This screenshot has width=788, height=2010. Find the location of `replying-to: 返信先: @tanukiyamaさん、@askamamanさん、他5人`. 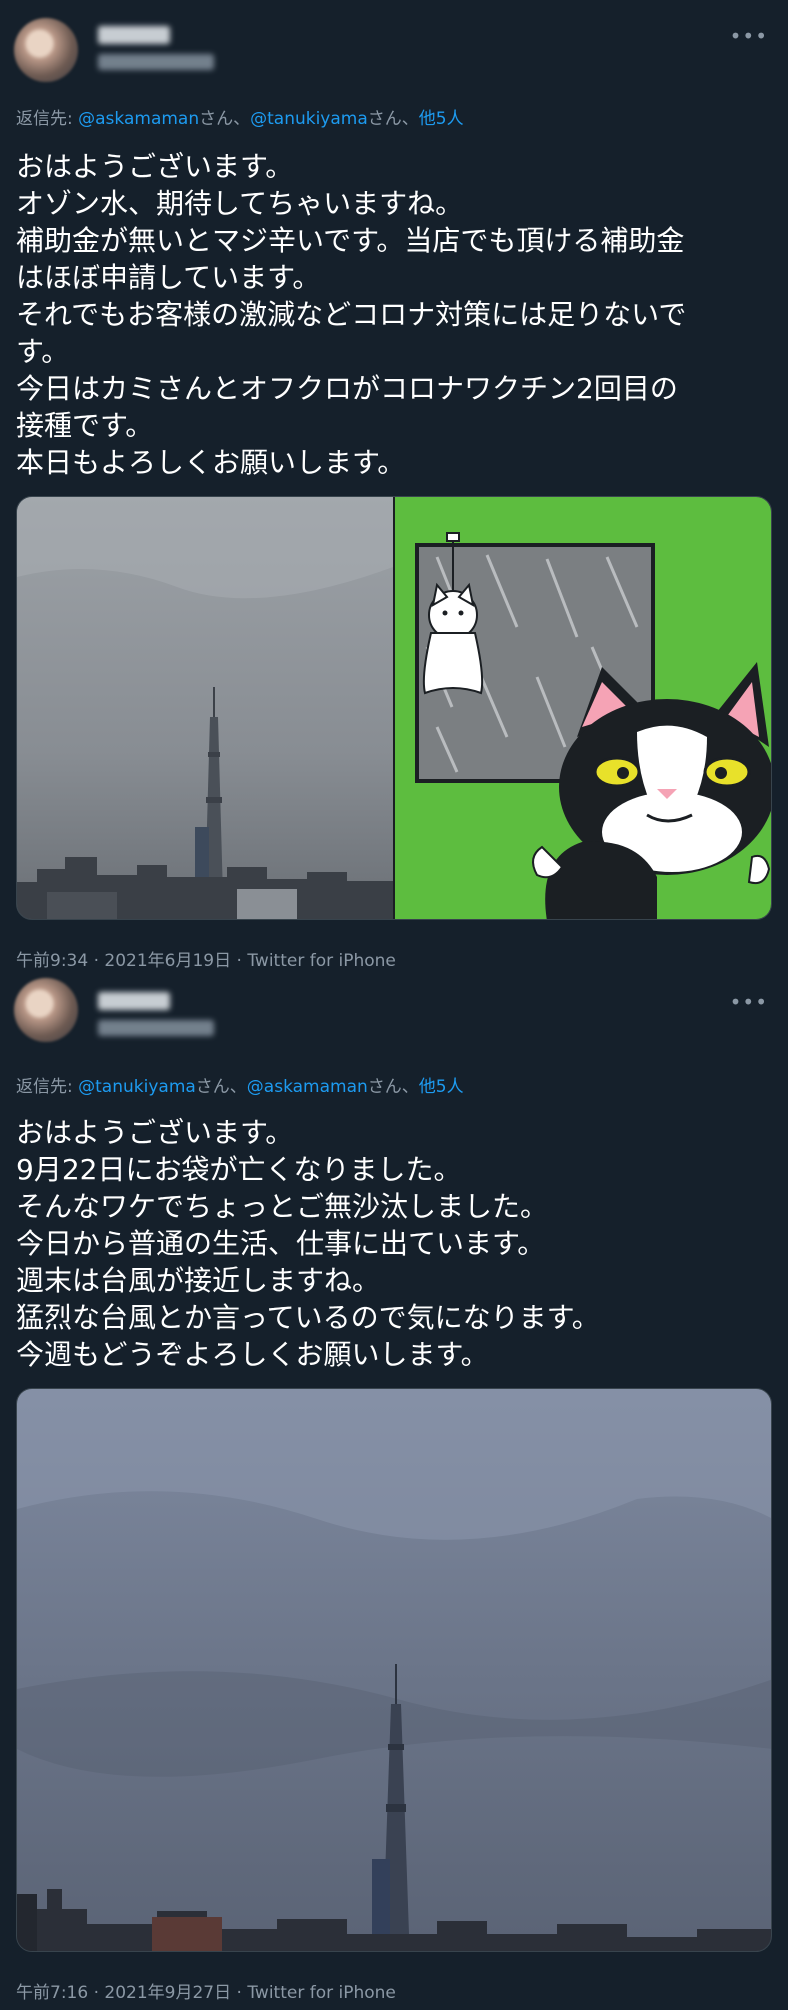

replying-to: 返信先: @tanukiyamaさん、@askamamanさん、他5人 is located at coordinates (240, 1084).